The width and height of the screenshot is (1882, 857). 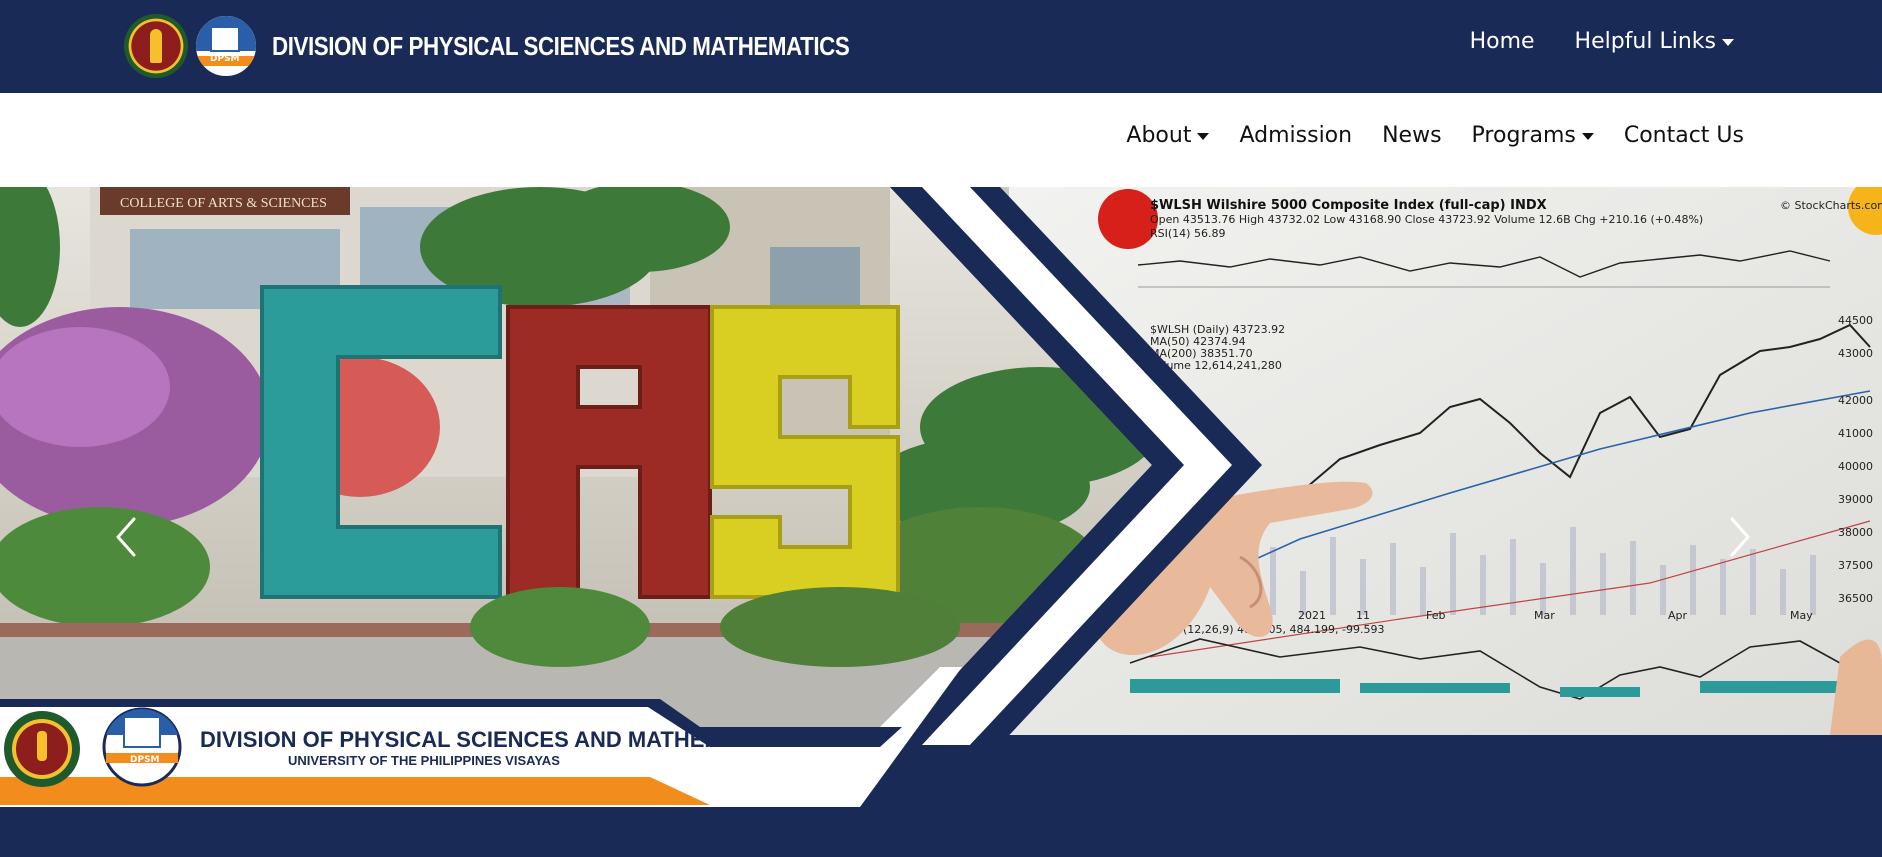 I want to click on nav-admission-link: Admission, so click(x=1295, y=135).